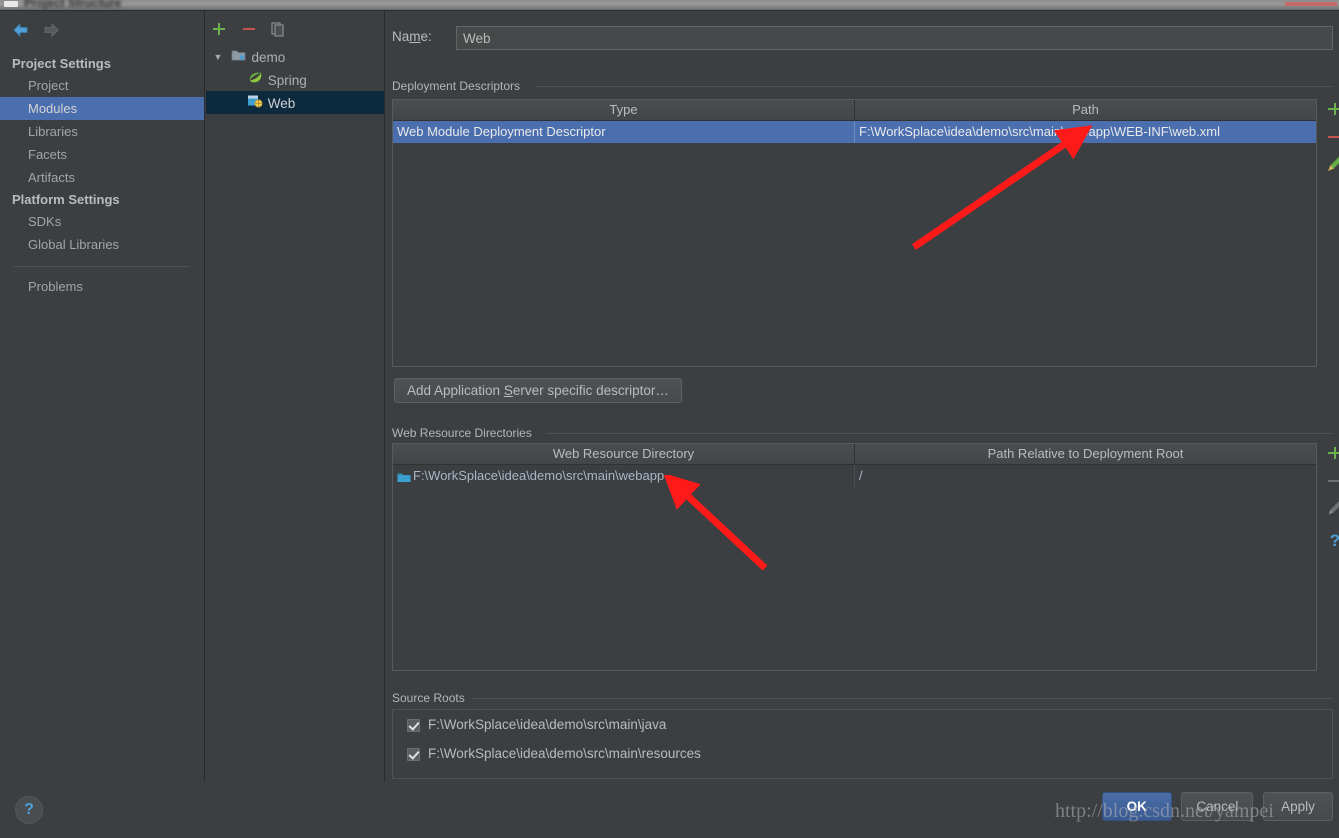 The height and width of the screenshot is (838, 1339). What do you see at coordinates (432, 698) in the screenshot?
I see `source-roots-group-label: Source Roots` at bounding box center [432, 698].